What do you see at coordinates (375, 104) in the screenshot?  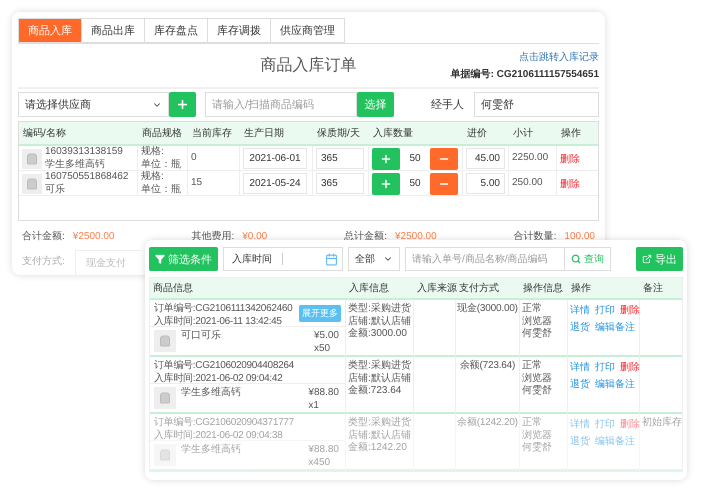 I see `select-button: 选择` at bounding box center [375, 104].